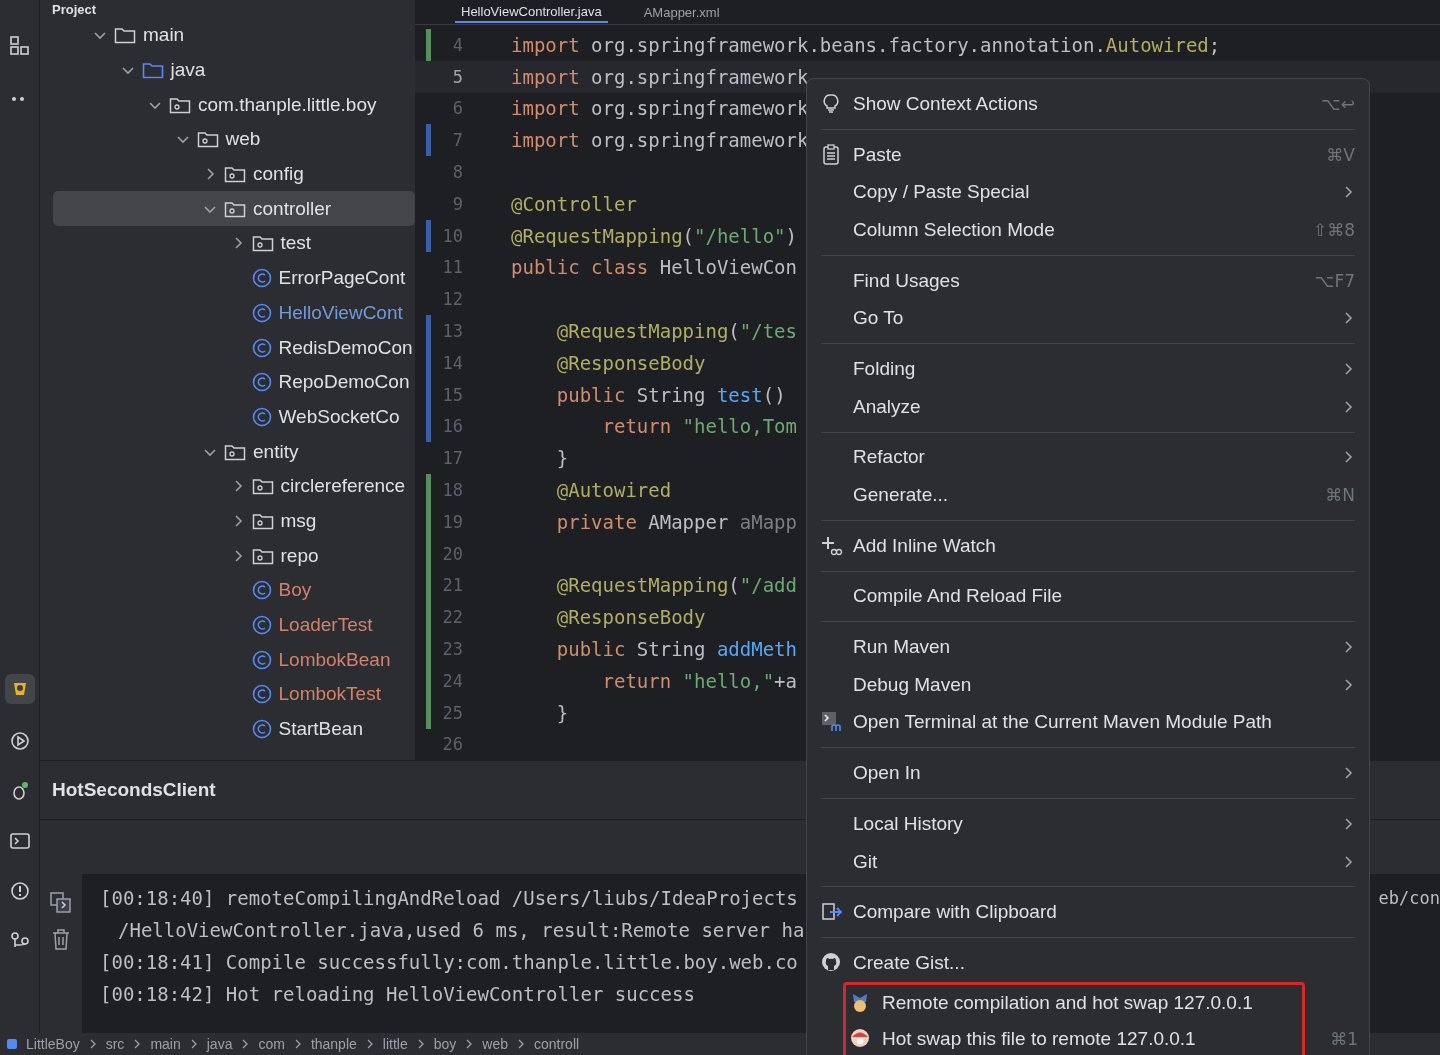  What do you see at coordinates (234, 590) in the screenshot?
I see `tree-row: Boy` at bounding box center [234, 590].